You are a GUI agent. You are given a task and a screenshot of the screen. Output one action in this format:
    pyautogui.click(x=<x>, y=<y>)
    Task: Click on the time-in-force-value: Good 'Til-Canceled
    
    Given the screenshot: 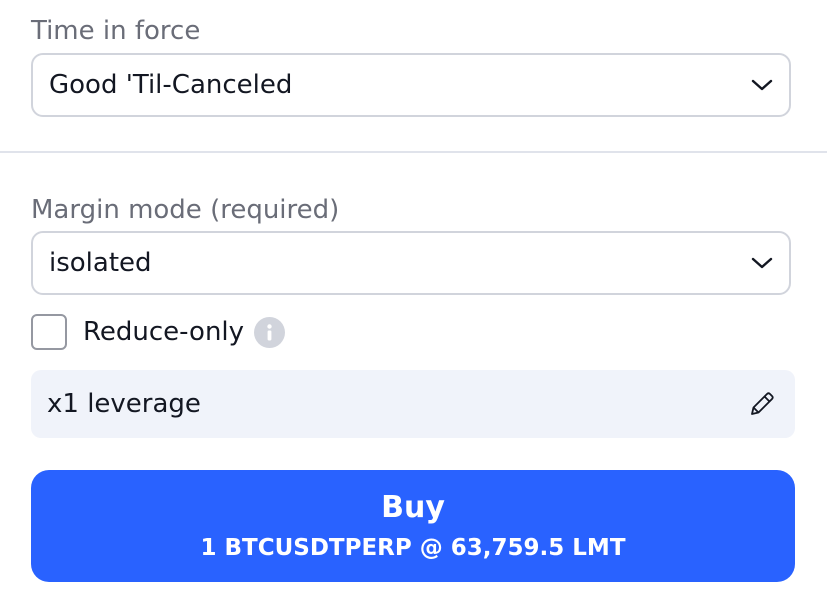 What is the action you would take?
    pyautogui.click(x=171, y=85)
    